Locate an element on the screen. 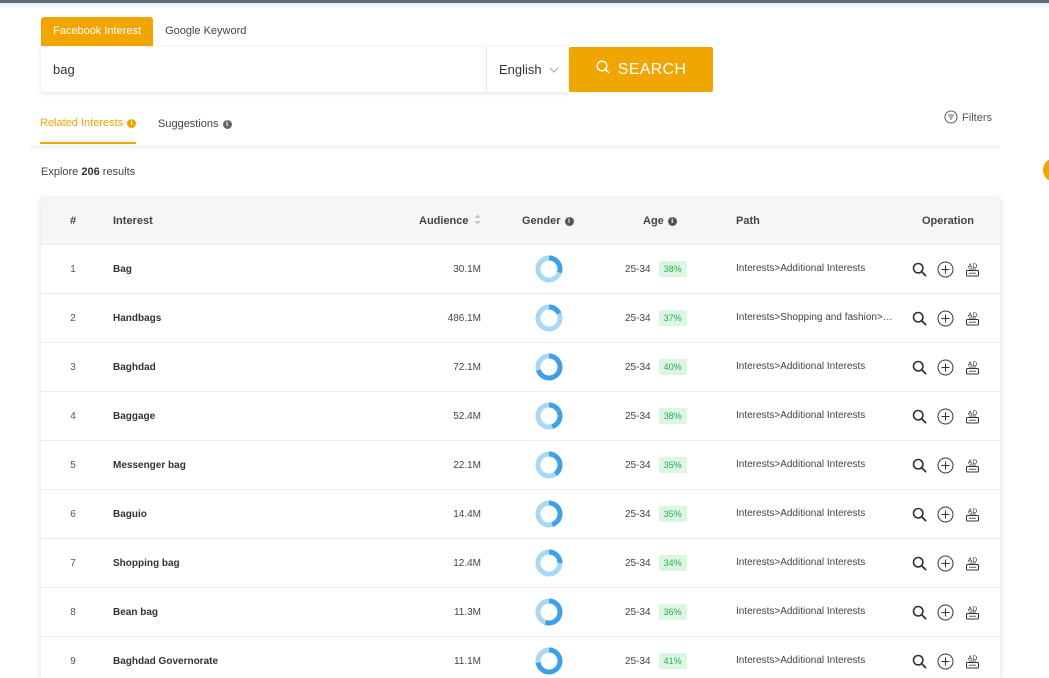 This screenshot has width=1049, height=678. audience-value: 12.4M is located at coordinates (467, 563).